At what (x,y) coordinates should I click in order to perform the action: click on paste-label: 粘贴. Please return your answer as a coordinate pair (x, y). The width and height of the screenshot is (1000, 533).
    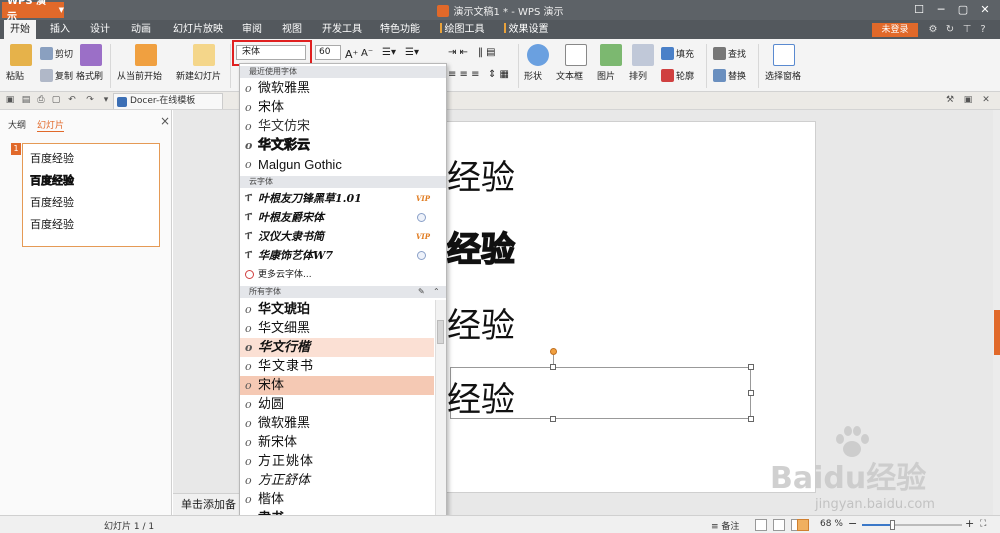
    Looking at the image, I should click on (15, 75).